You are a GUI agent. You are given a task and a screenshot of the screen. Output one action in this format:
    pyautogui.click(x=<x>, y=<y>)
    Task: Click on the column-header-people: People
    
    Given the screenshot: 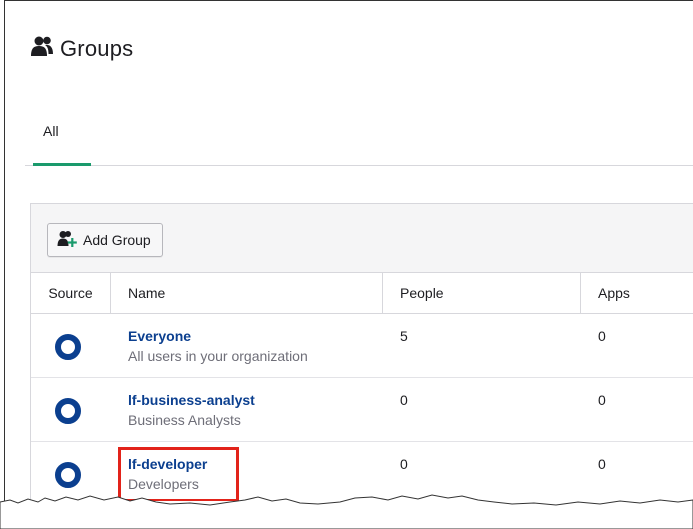 What is the action you would take?
    pyautogui.click(x=422, y=293)
    